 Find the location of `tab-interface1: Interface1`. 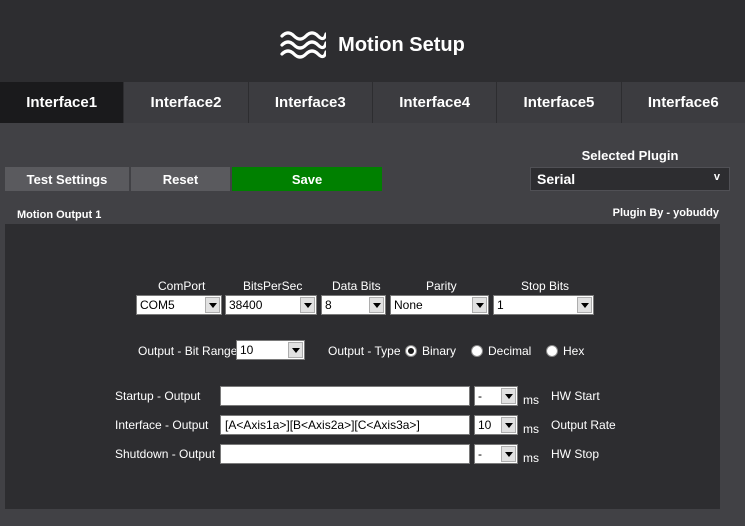

tab-interface1: Interface1 is located at coordinates (62, 102).